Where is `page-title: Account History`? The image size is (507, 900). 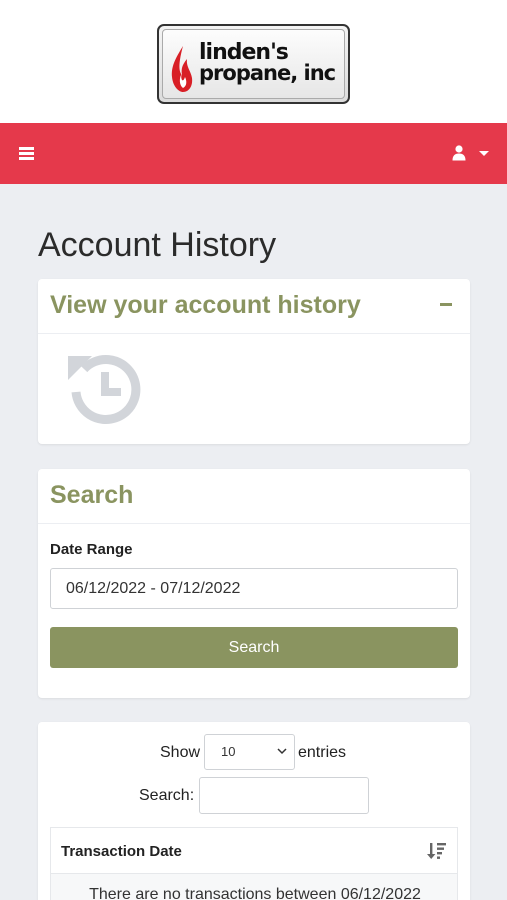 page-title: Account History is located at coordinates (157, 245).